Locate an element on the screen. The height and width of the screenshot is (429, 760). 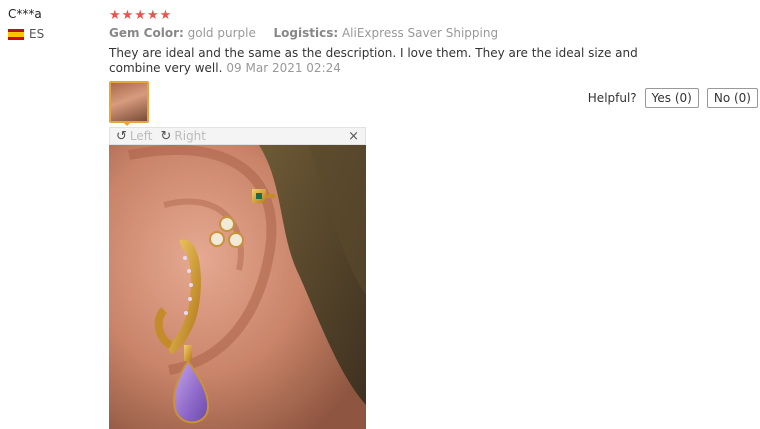
reviewer-name: C***a is located at coordinates (25, 14).